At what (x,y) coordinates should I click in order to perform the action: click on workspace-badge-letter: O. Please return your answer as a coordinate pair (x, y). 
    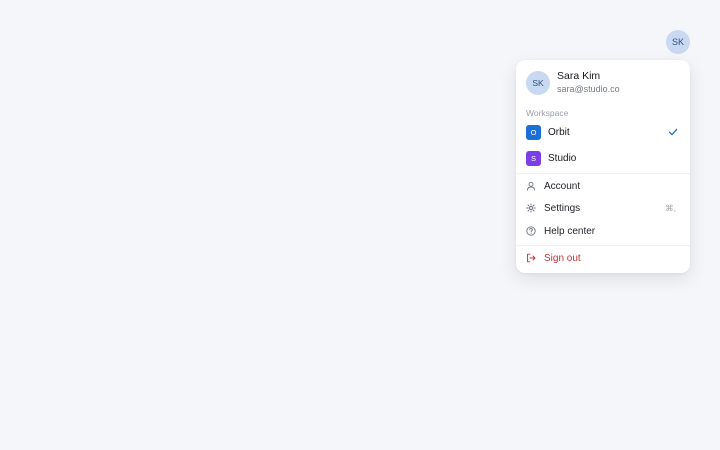
    Looking at the image, I should click on (533, 132).